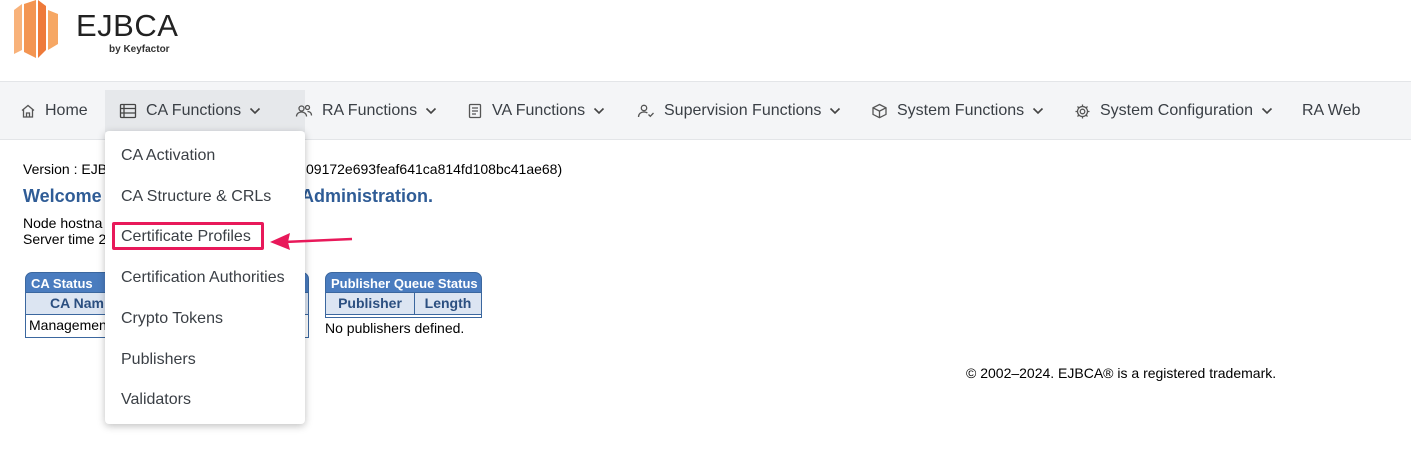 This screenshot has width=1411, height=453. Describe the element at coordinates (304, 111) in the screenshot. I see `users-icon` at that location.